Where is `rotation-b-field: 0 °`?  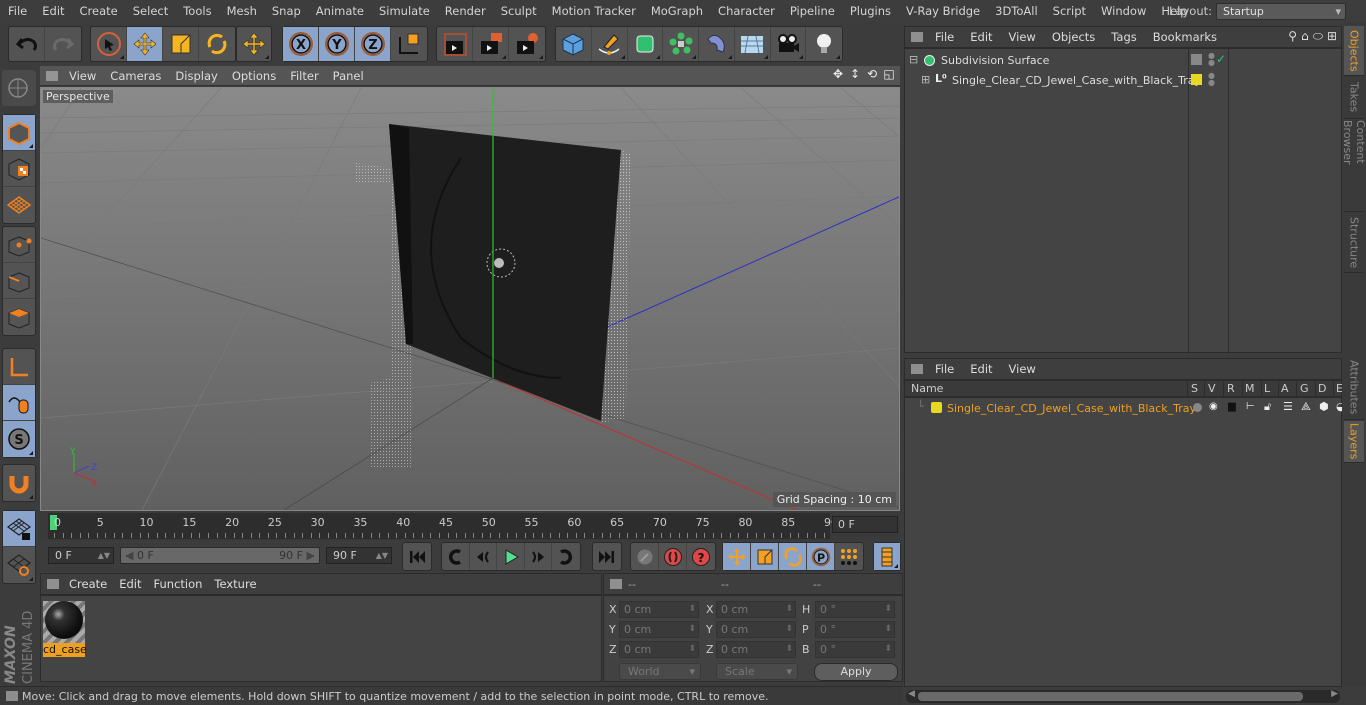
rotation-b-field: 0 ° is located at coordinates (855, 649).